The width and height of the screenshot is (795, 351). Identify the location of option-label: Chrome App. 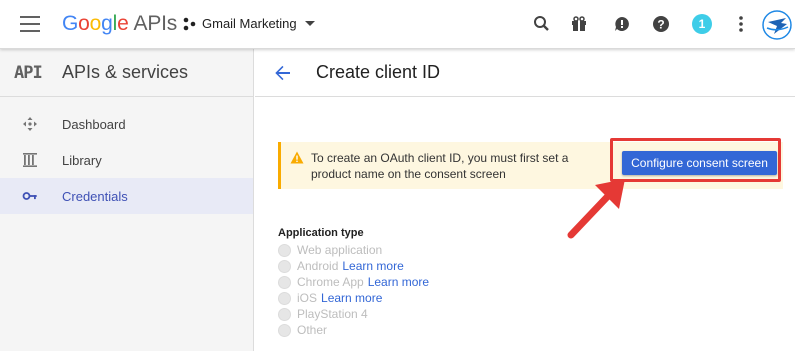
(330, 282).